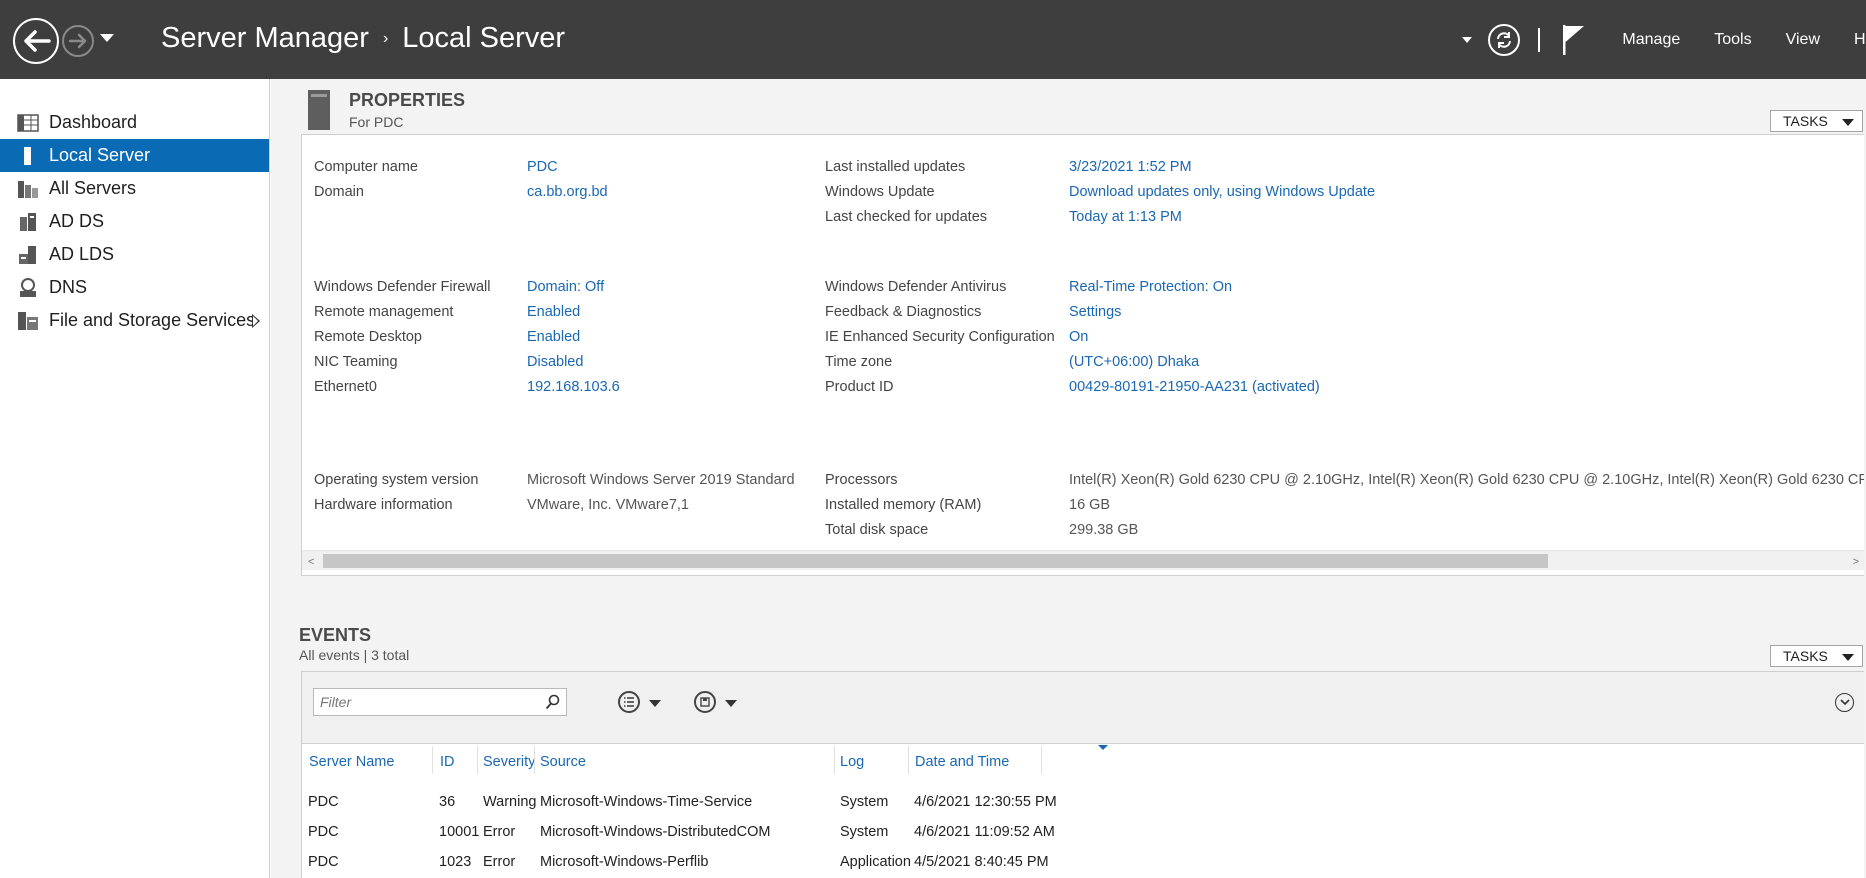 This screenshot has width=1866, height=878. Describe the element at coordinates (861, 480) in the screenshot. I see `prop-label: Processors` at that location.